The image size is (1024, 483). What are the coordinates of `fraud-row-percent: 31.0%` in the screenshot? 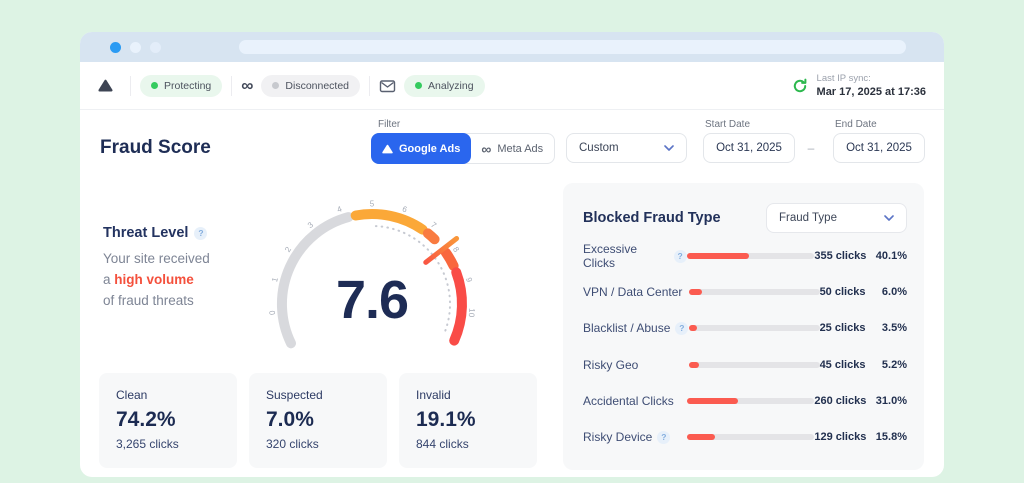 It's located at (891, 400).